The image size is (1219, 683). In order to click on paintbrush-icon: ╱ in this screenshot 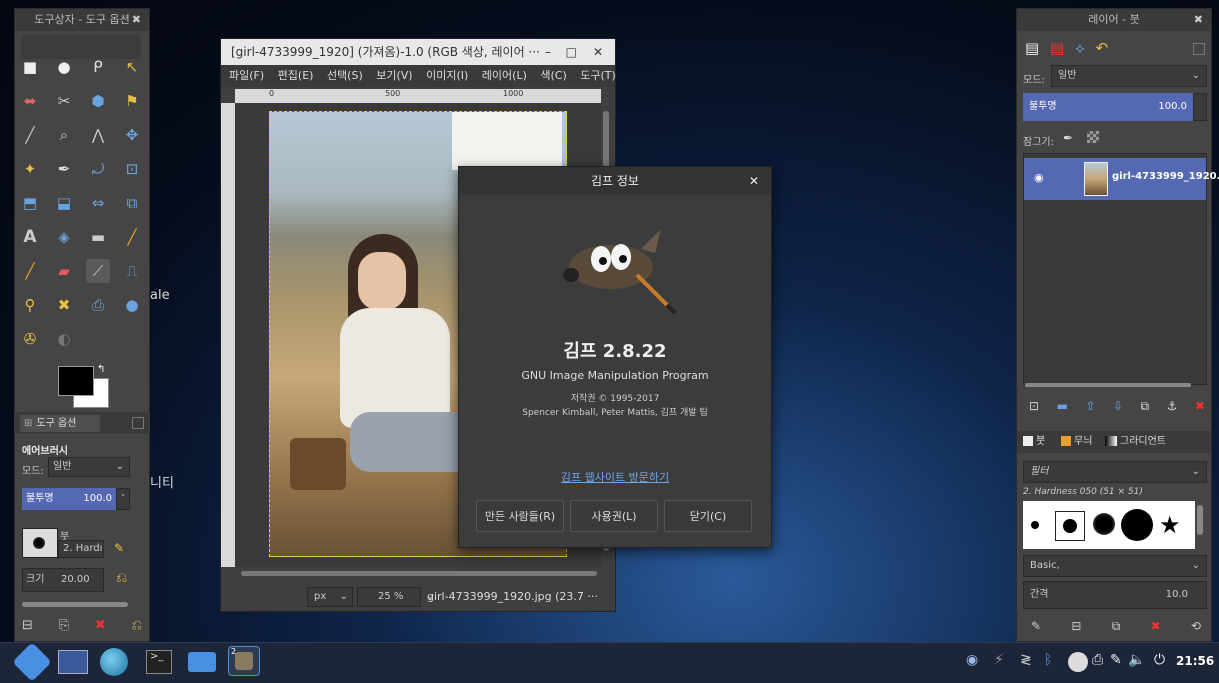, I will do `click(30, 271)`.